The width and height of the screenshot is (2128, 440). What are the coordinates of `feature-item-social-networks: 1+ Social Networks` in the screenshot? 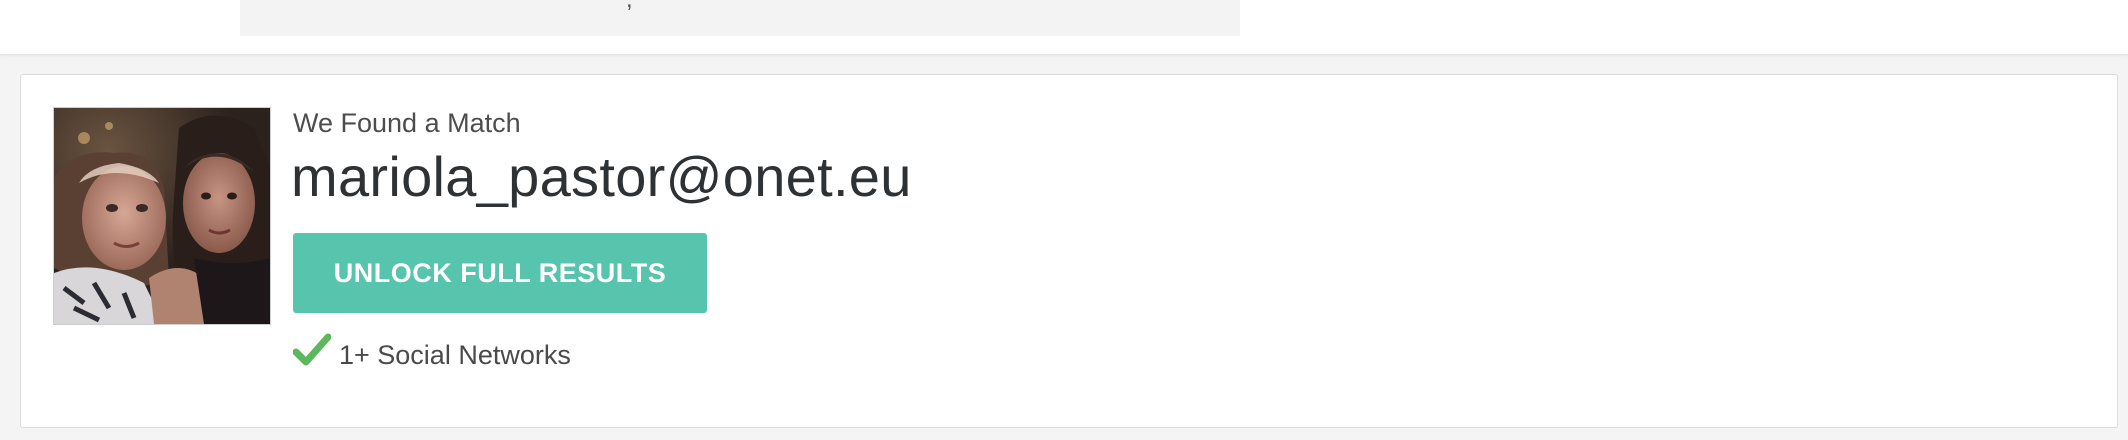 It's located at (431, 351).